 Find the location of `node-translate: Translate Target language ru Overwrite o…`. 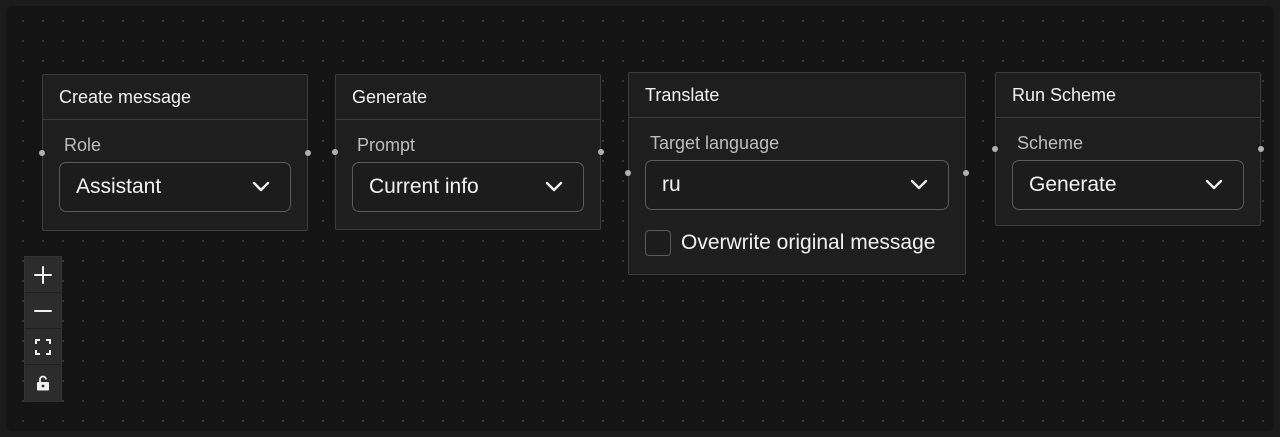

node-translate: Translate Target language ru Overwrite o… is located at coordinates (797, 173).